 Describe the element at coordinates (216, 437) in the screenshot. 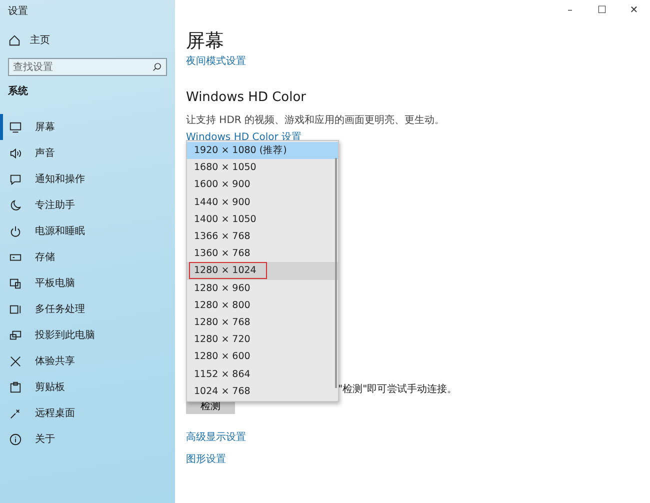

I see `advanced-display-link: 高级显示设置` at that location.